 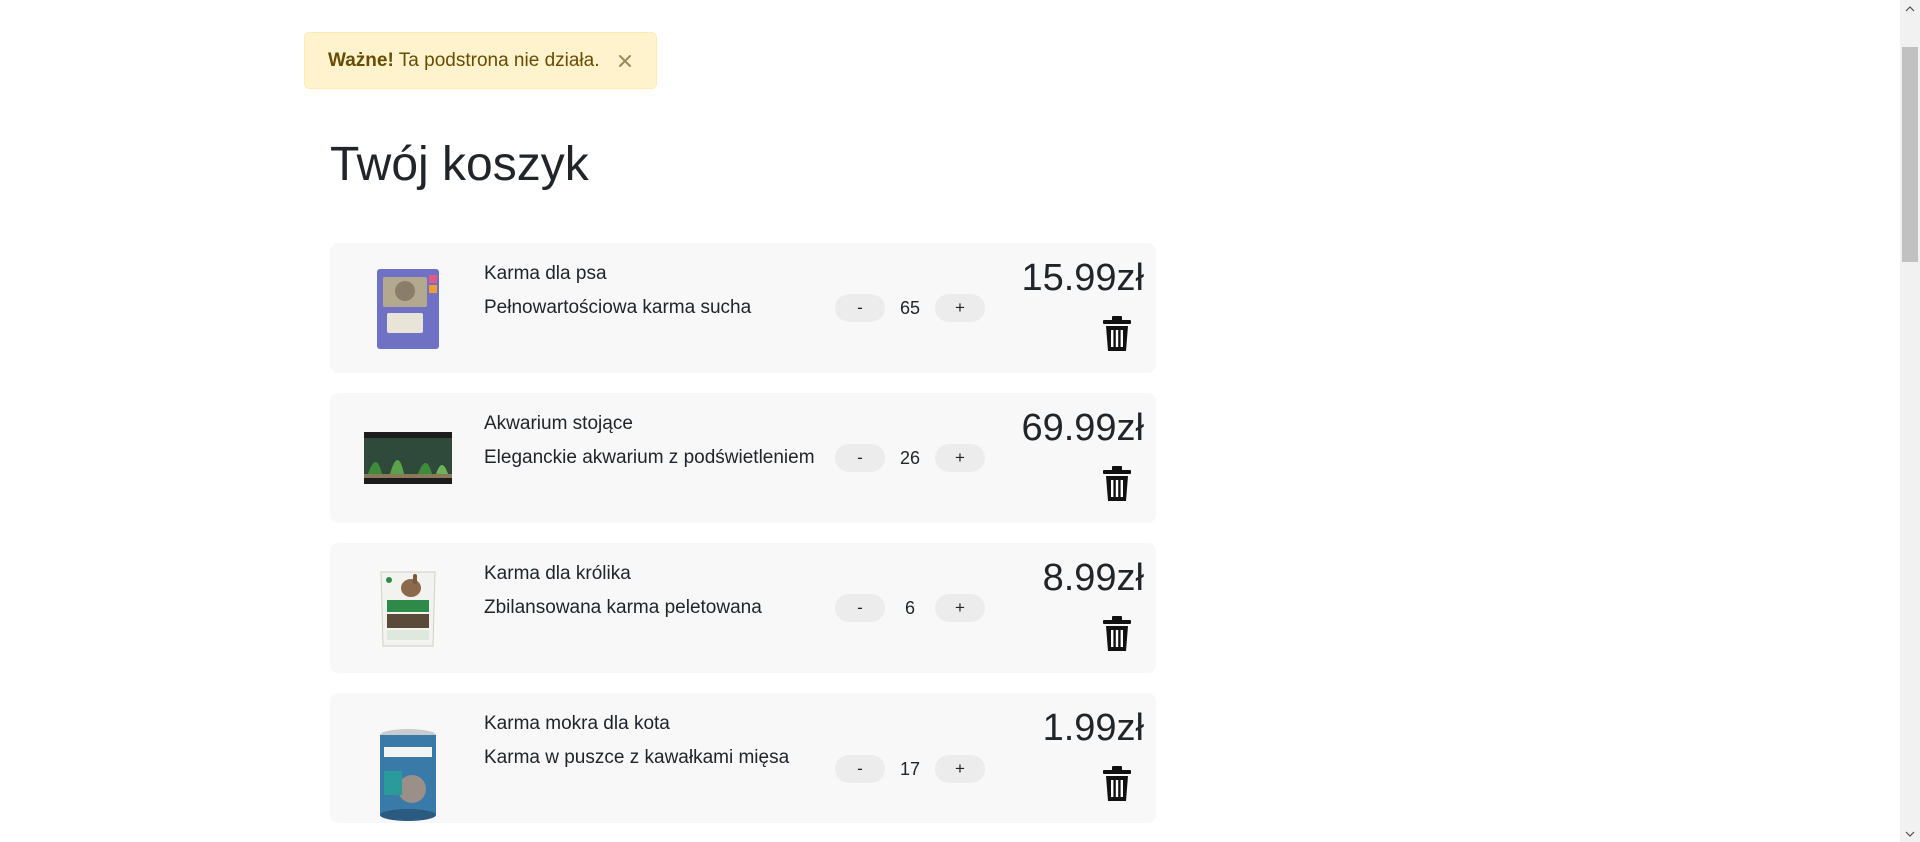 I want to click on alert-strong-label: Ważne!, so click(x=361, y=60).